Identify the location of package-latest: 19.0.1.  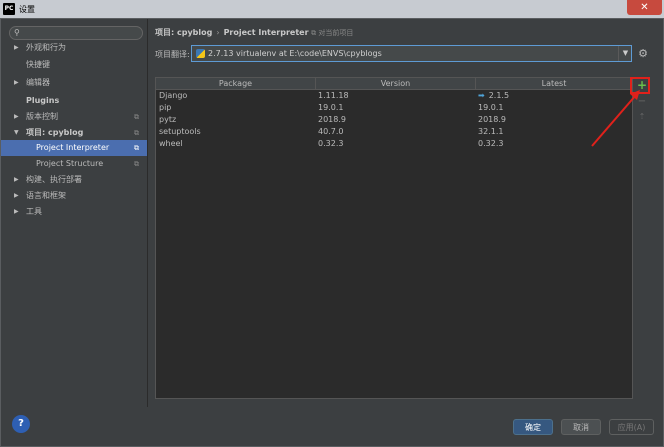
(490, 108).